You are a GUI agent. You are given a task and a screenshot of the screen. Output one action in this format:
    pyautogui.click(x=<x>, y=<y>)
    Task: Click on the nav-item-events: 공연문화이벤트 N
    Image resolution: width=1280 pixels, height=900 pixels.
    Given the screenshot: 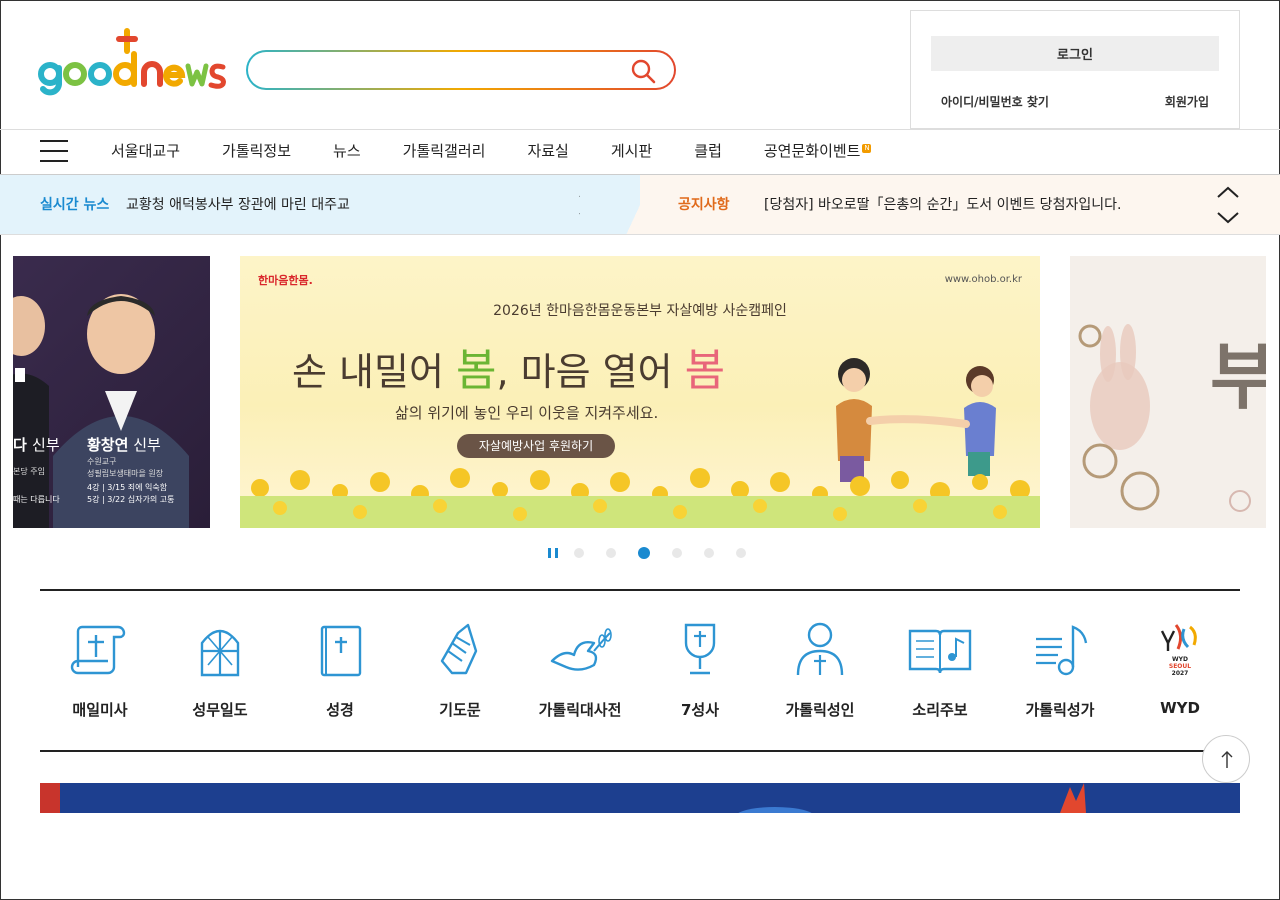 What is the action you would take?
    pyautogui.click(x=818, y=152)
    